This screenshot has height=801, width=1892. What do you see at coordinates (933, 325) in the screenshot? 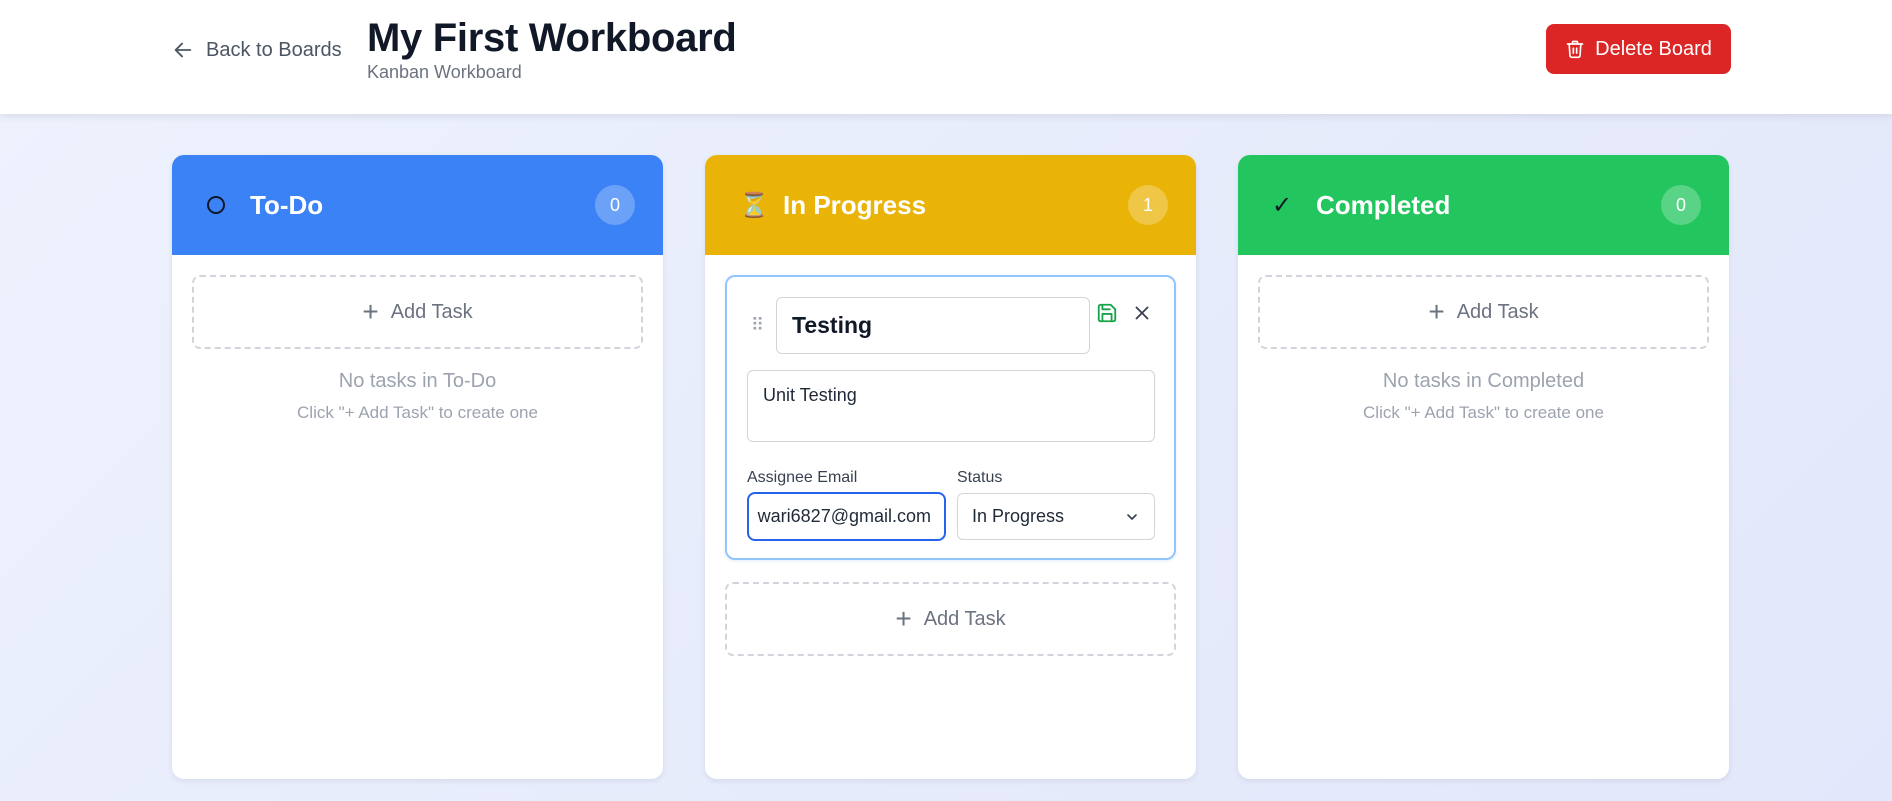
I see `task-title-input: Testing` at bounding box center [933, 325].